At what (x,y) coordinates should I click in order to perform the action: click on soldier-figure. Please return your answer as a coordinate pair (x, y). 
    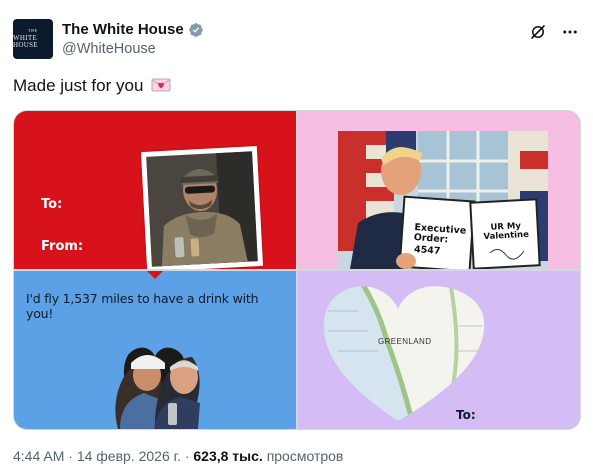
    Looking at the image, I should click on (202, 209).